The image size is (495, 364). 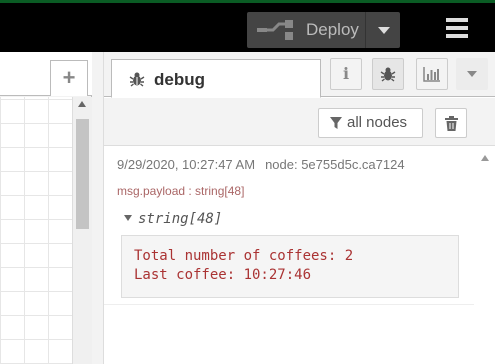 I want to click on workspace-tab-bar: +, so click(x=46, y=74).